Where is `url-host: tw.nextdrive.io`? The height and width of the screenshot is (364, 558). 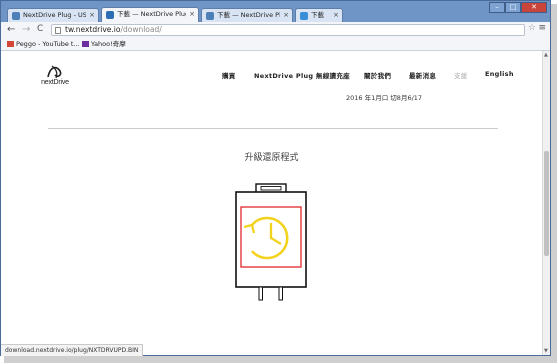 url-host: tw.nextdrive.io is located at coordinates (93, 29).